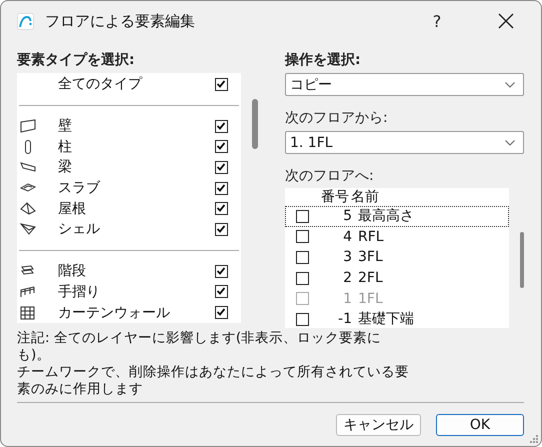 The image size is (542, 447). I want to click on cancel-button: キャンセル, so click(378, 425).